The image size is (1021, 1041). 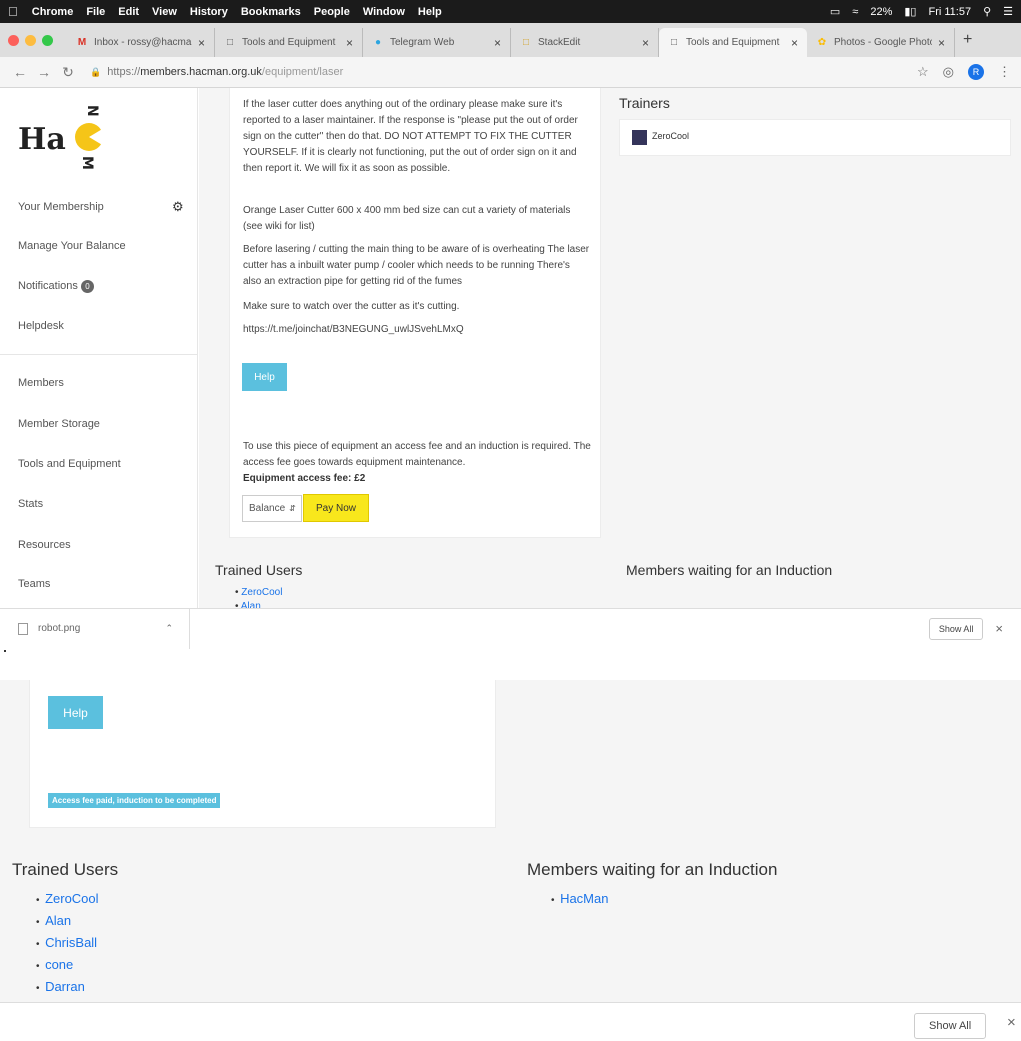 What do you see at coordinates (169, 628) in the screenshot?
I see `chevron-up-icon: ⌃` at bounding box center [169, 628].